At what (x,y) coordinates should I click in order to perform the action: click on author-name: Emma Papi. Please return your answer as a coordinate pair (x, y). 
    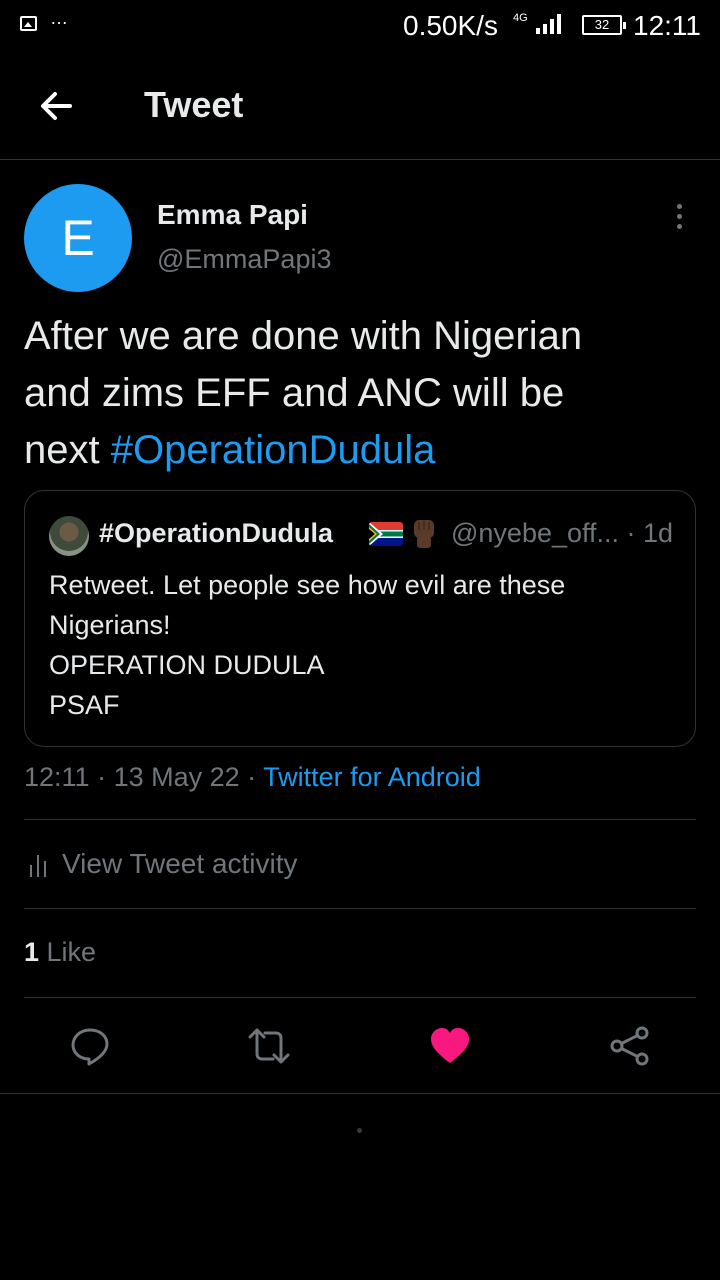
    Looking at the image, I should click on (232, 215).